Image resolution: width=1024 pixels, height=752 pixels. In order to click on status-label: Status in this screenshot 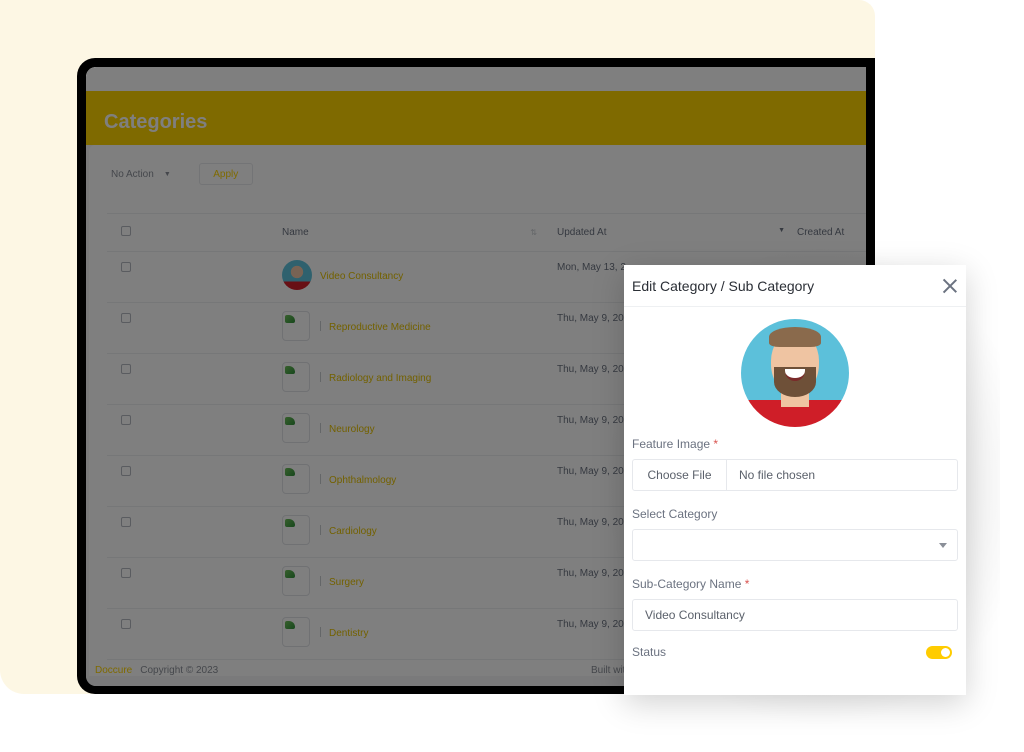, I will do `click(649, 652)`.